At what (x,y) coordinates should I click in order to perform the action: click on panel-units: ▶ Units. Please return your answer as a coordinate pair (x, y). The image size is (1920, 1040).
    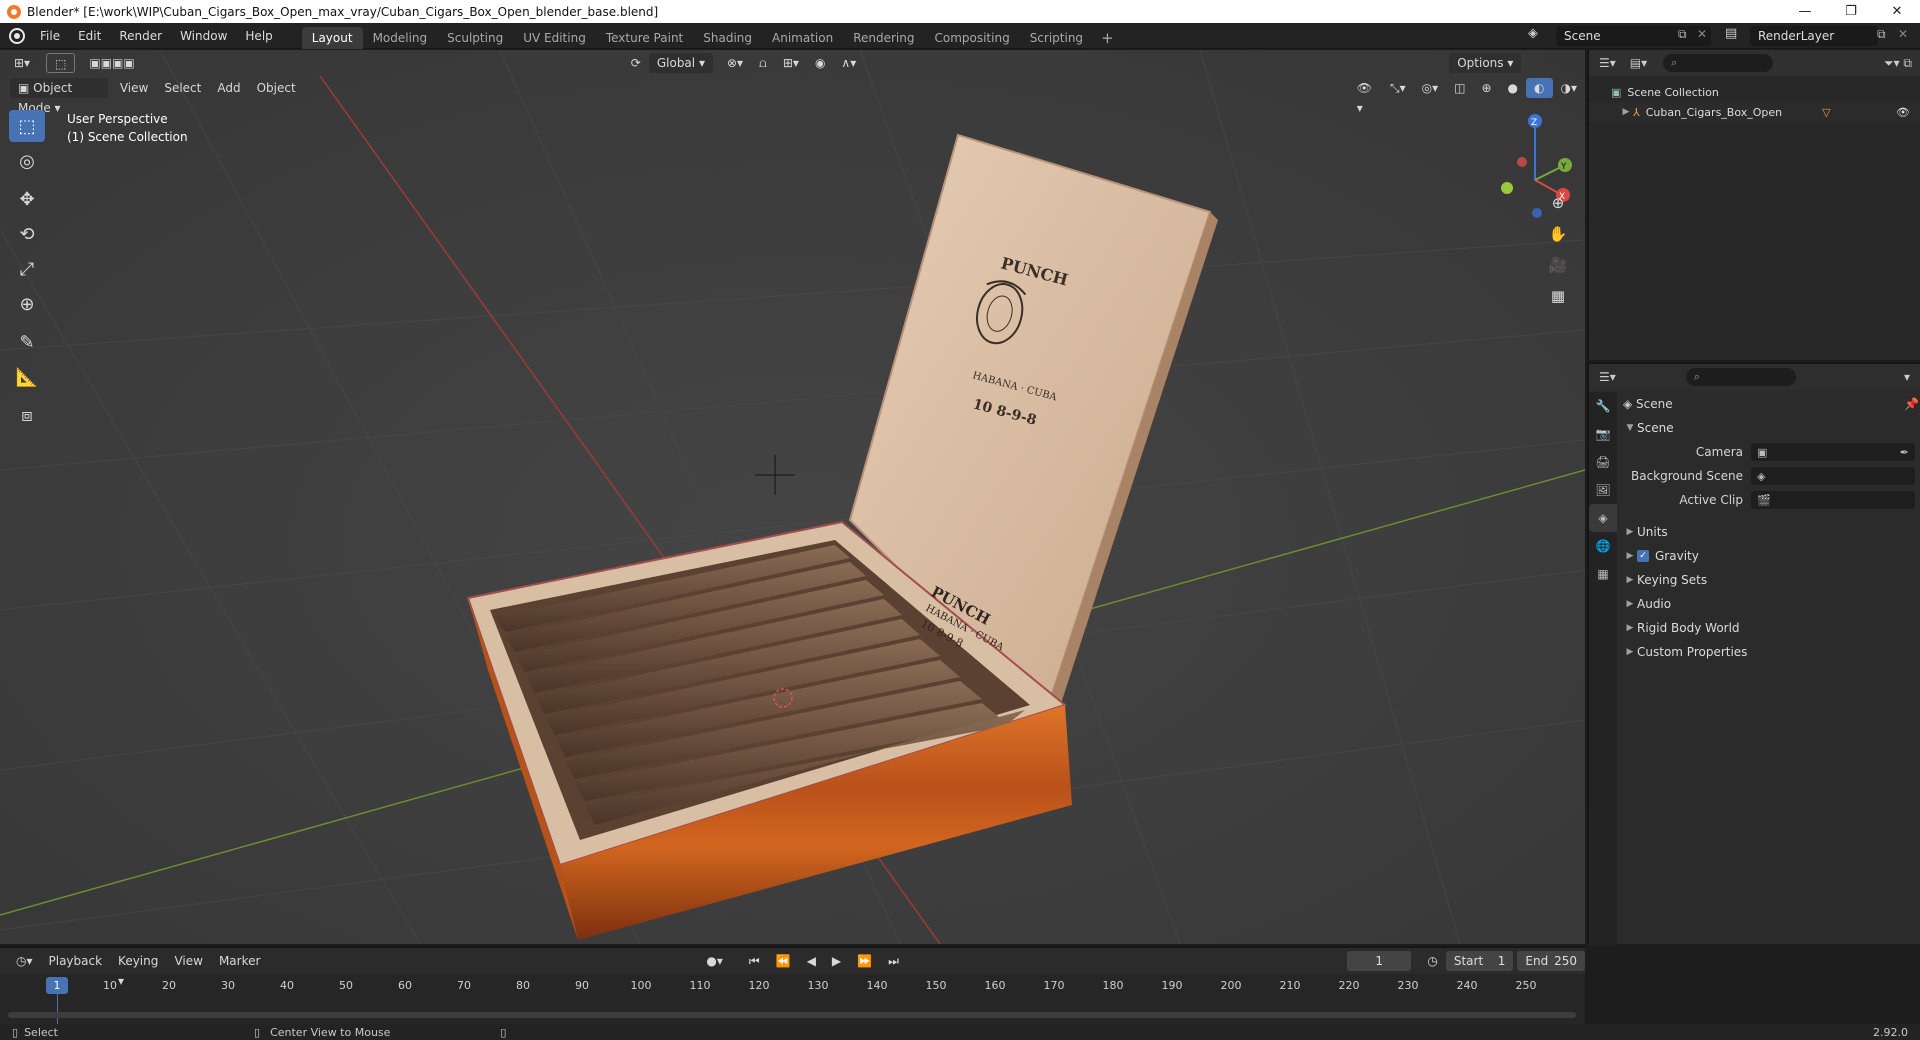
    Looking at the image, I should click on (1771, 532).